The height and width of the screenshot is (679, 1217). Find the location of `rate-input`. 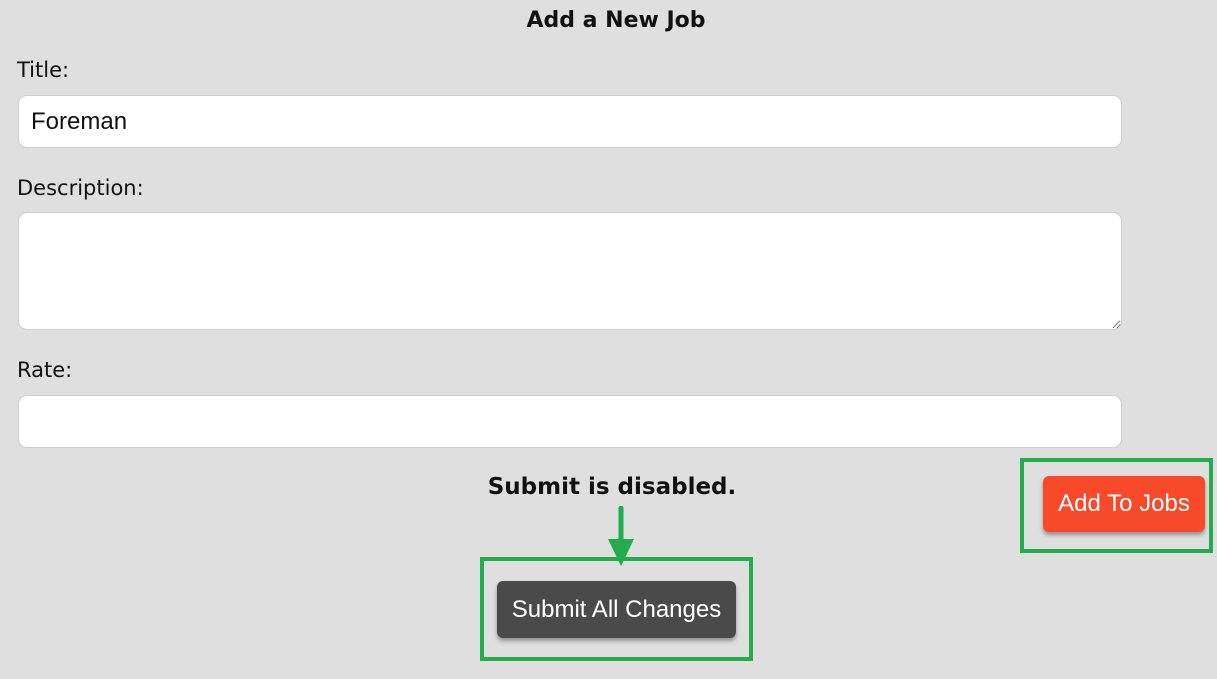

rate-input is located at coordinates (570, 421).